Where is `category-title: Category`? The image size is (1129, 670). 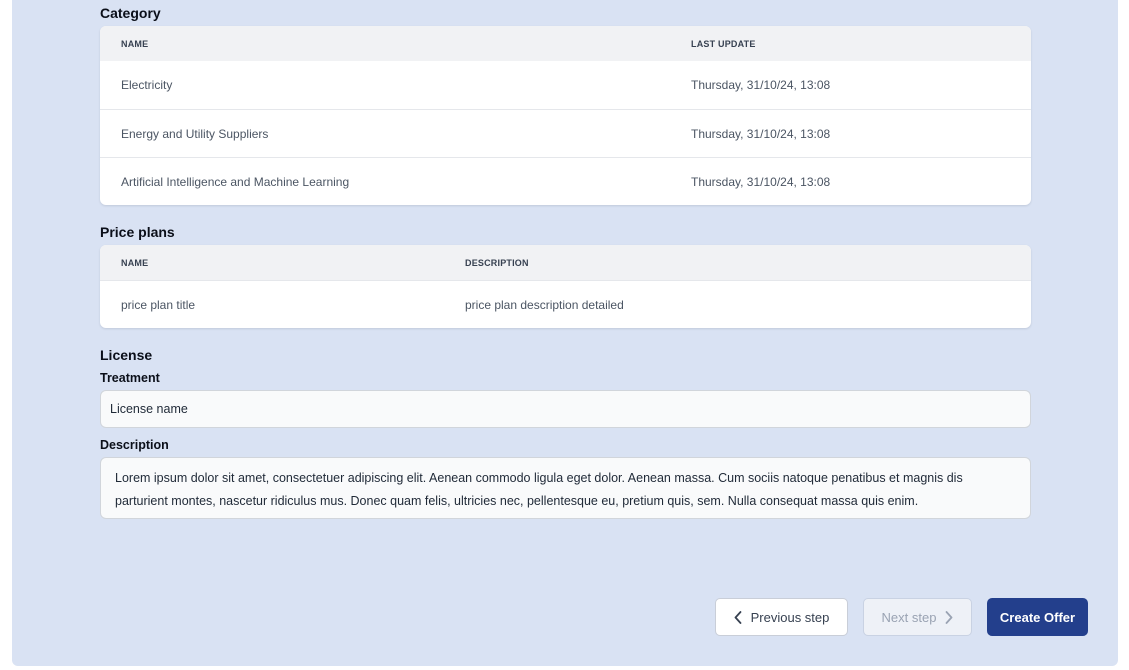
category-title: Category is located at coordinates (130, 13).